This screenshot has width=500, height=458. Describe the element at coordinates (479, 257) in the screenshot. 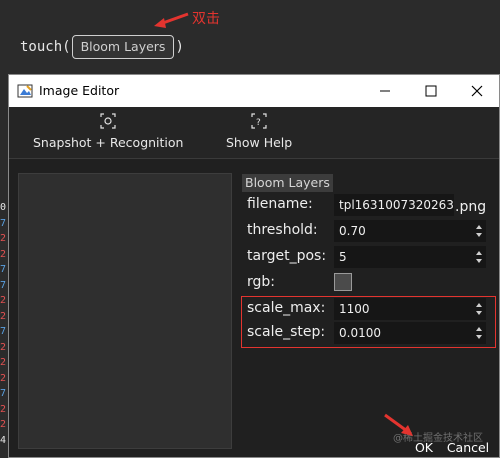

I see `target-pos-stepper` at that location.